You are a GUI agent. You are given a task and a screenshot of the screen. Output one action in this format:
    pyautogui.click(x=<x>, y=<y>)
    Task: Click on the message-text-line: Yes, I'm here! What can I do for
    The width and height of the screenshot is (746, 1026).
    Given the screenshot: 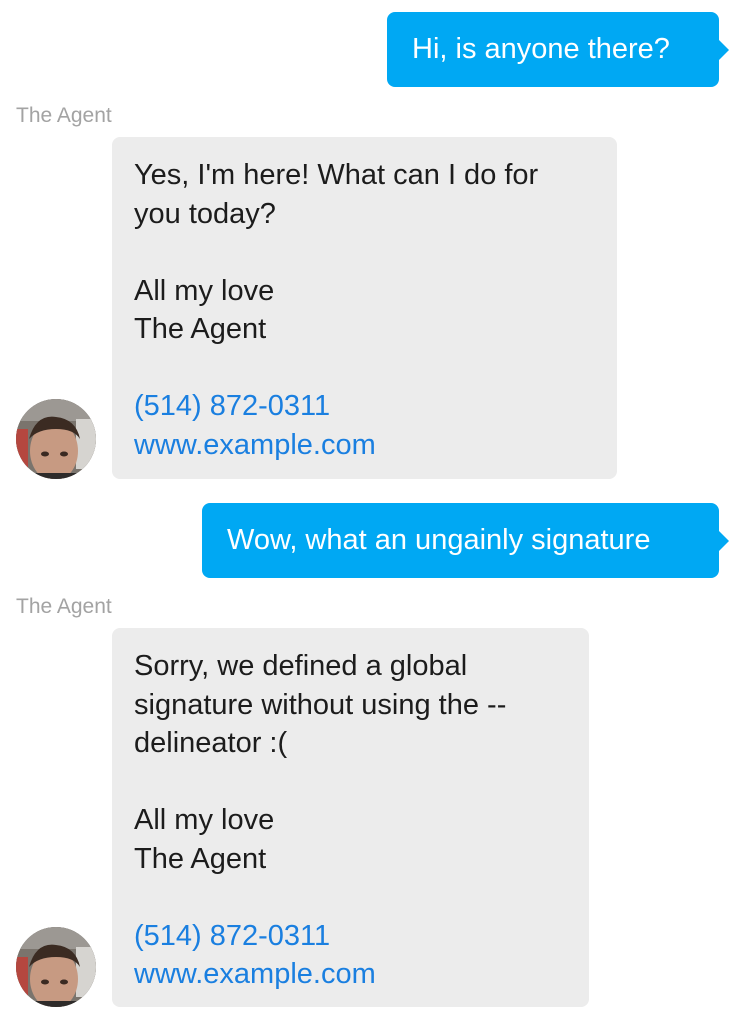 What is the action you would take?
    pyautogui.click(x=336, y=175)
    